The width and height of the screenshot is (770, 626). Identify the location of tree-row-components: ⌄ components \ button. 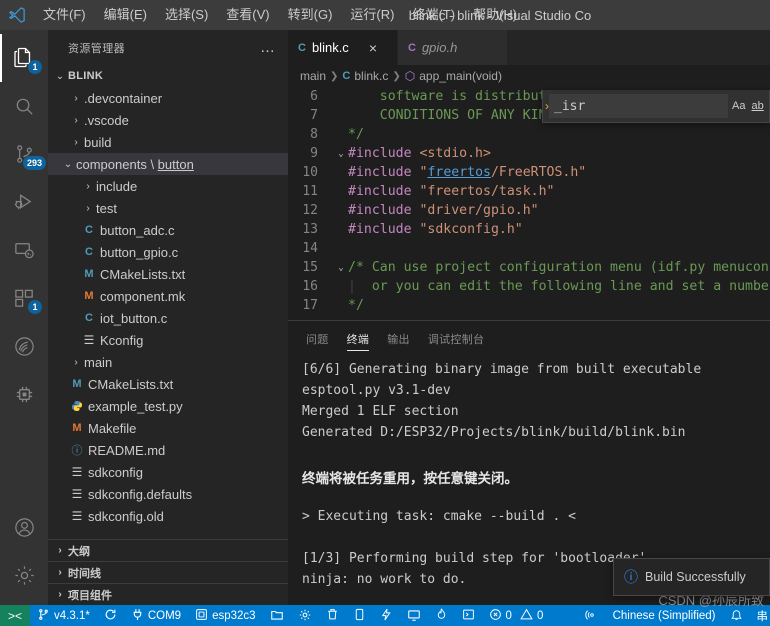
(168, 164).